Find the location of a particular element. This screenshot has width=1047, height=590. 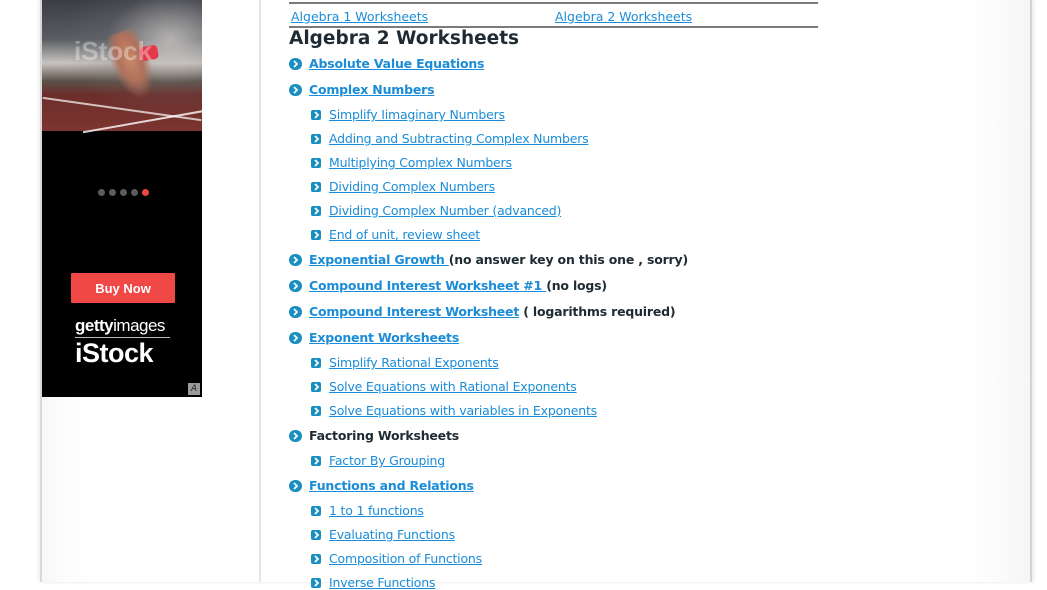

worksheet-category: Factoring Worksheets is located at coordinates (374, 435).